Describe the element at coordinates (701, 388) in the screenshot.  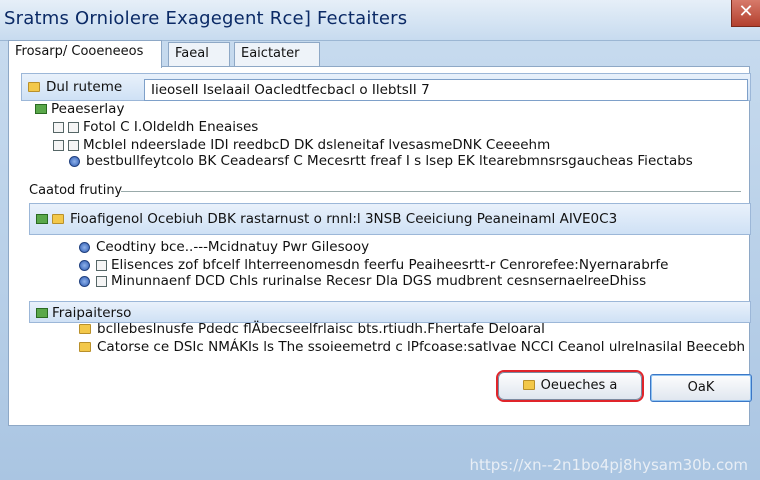
I see `ok-button: OaK` at that location.